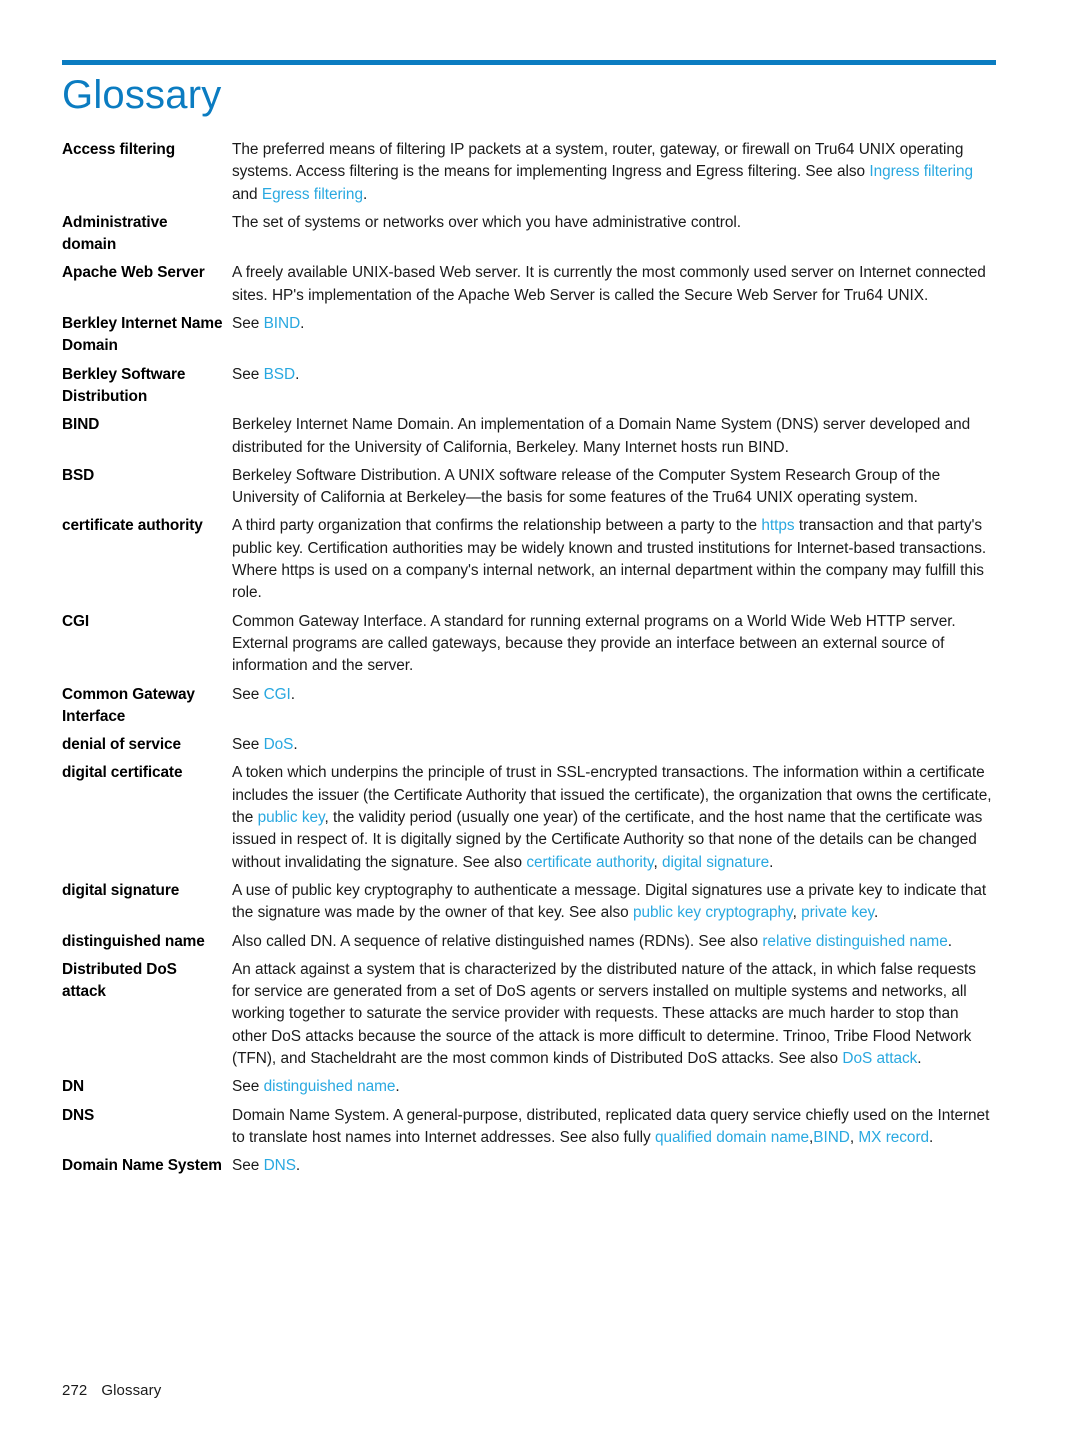 This screenshot has width=1080, height=1438. I want to click on cross-reference-link: MX record, so click(893, 1137).